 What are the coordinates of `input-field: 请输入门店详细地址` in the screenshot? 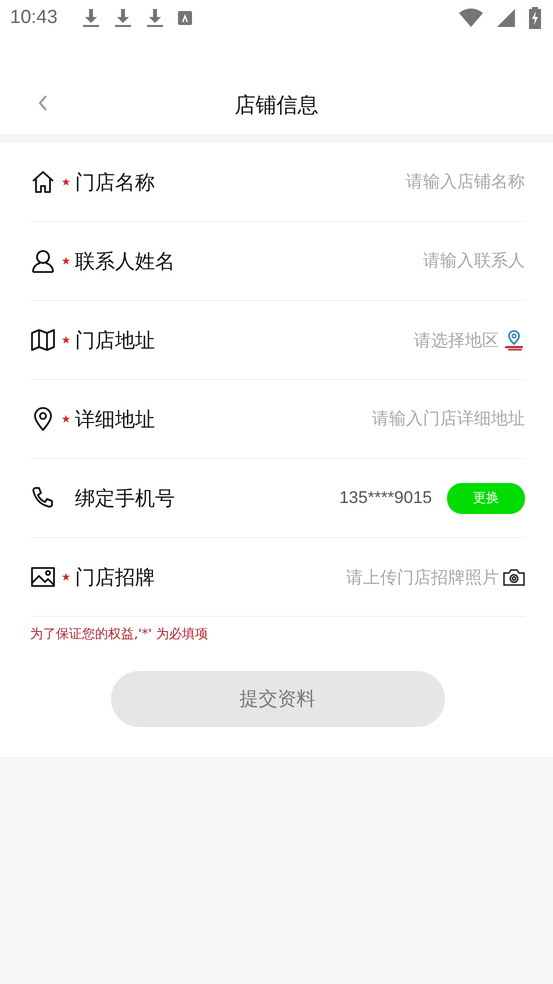 It's located at (415, 419).